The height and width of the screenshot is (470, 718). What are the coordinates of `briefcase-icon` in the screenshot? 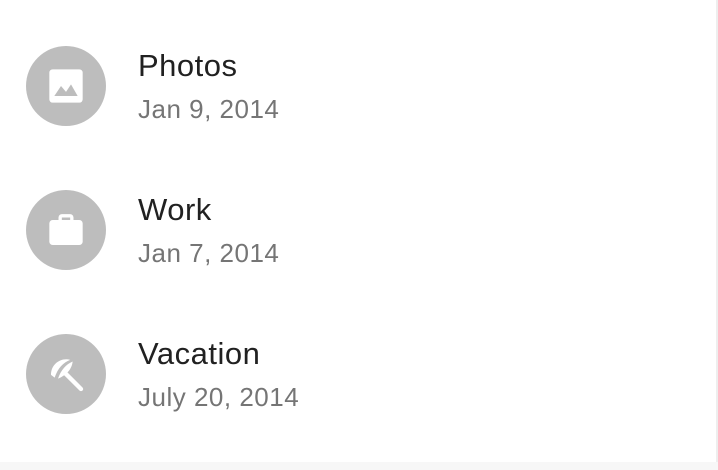 It's located at (66, 229).